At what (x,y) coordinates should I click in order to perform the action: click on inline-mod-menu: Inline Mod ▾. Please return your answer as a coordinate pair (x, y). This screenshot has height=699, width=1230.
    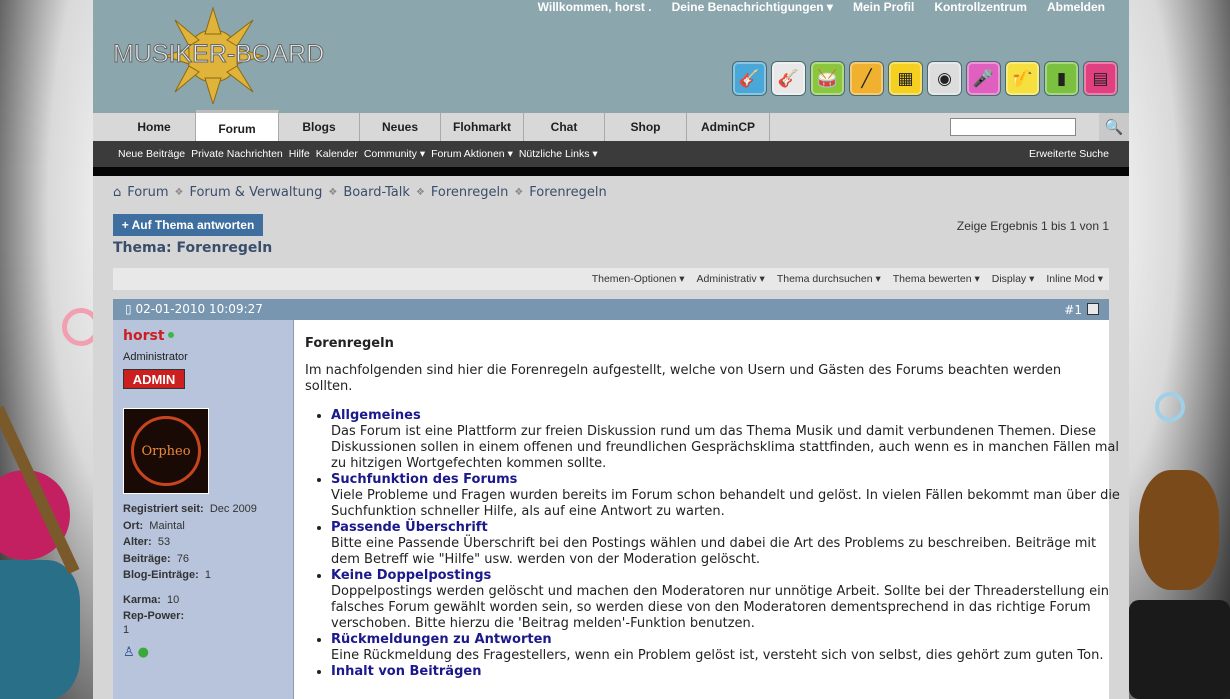
    Looking at the image, I should click on (1074, 279).